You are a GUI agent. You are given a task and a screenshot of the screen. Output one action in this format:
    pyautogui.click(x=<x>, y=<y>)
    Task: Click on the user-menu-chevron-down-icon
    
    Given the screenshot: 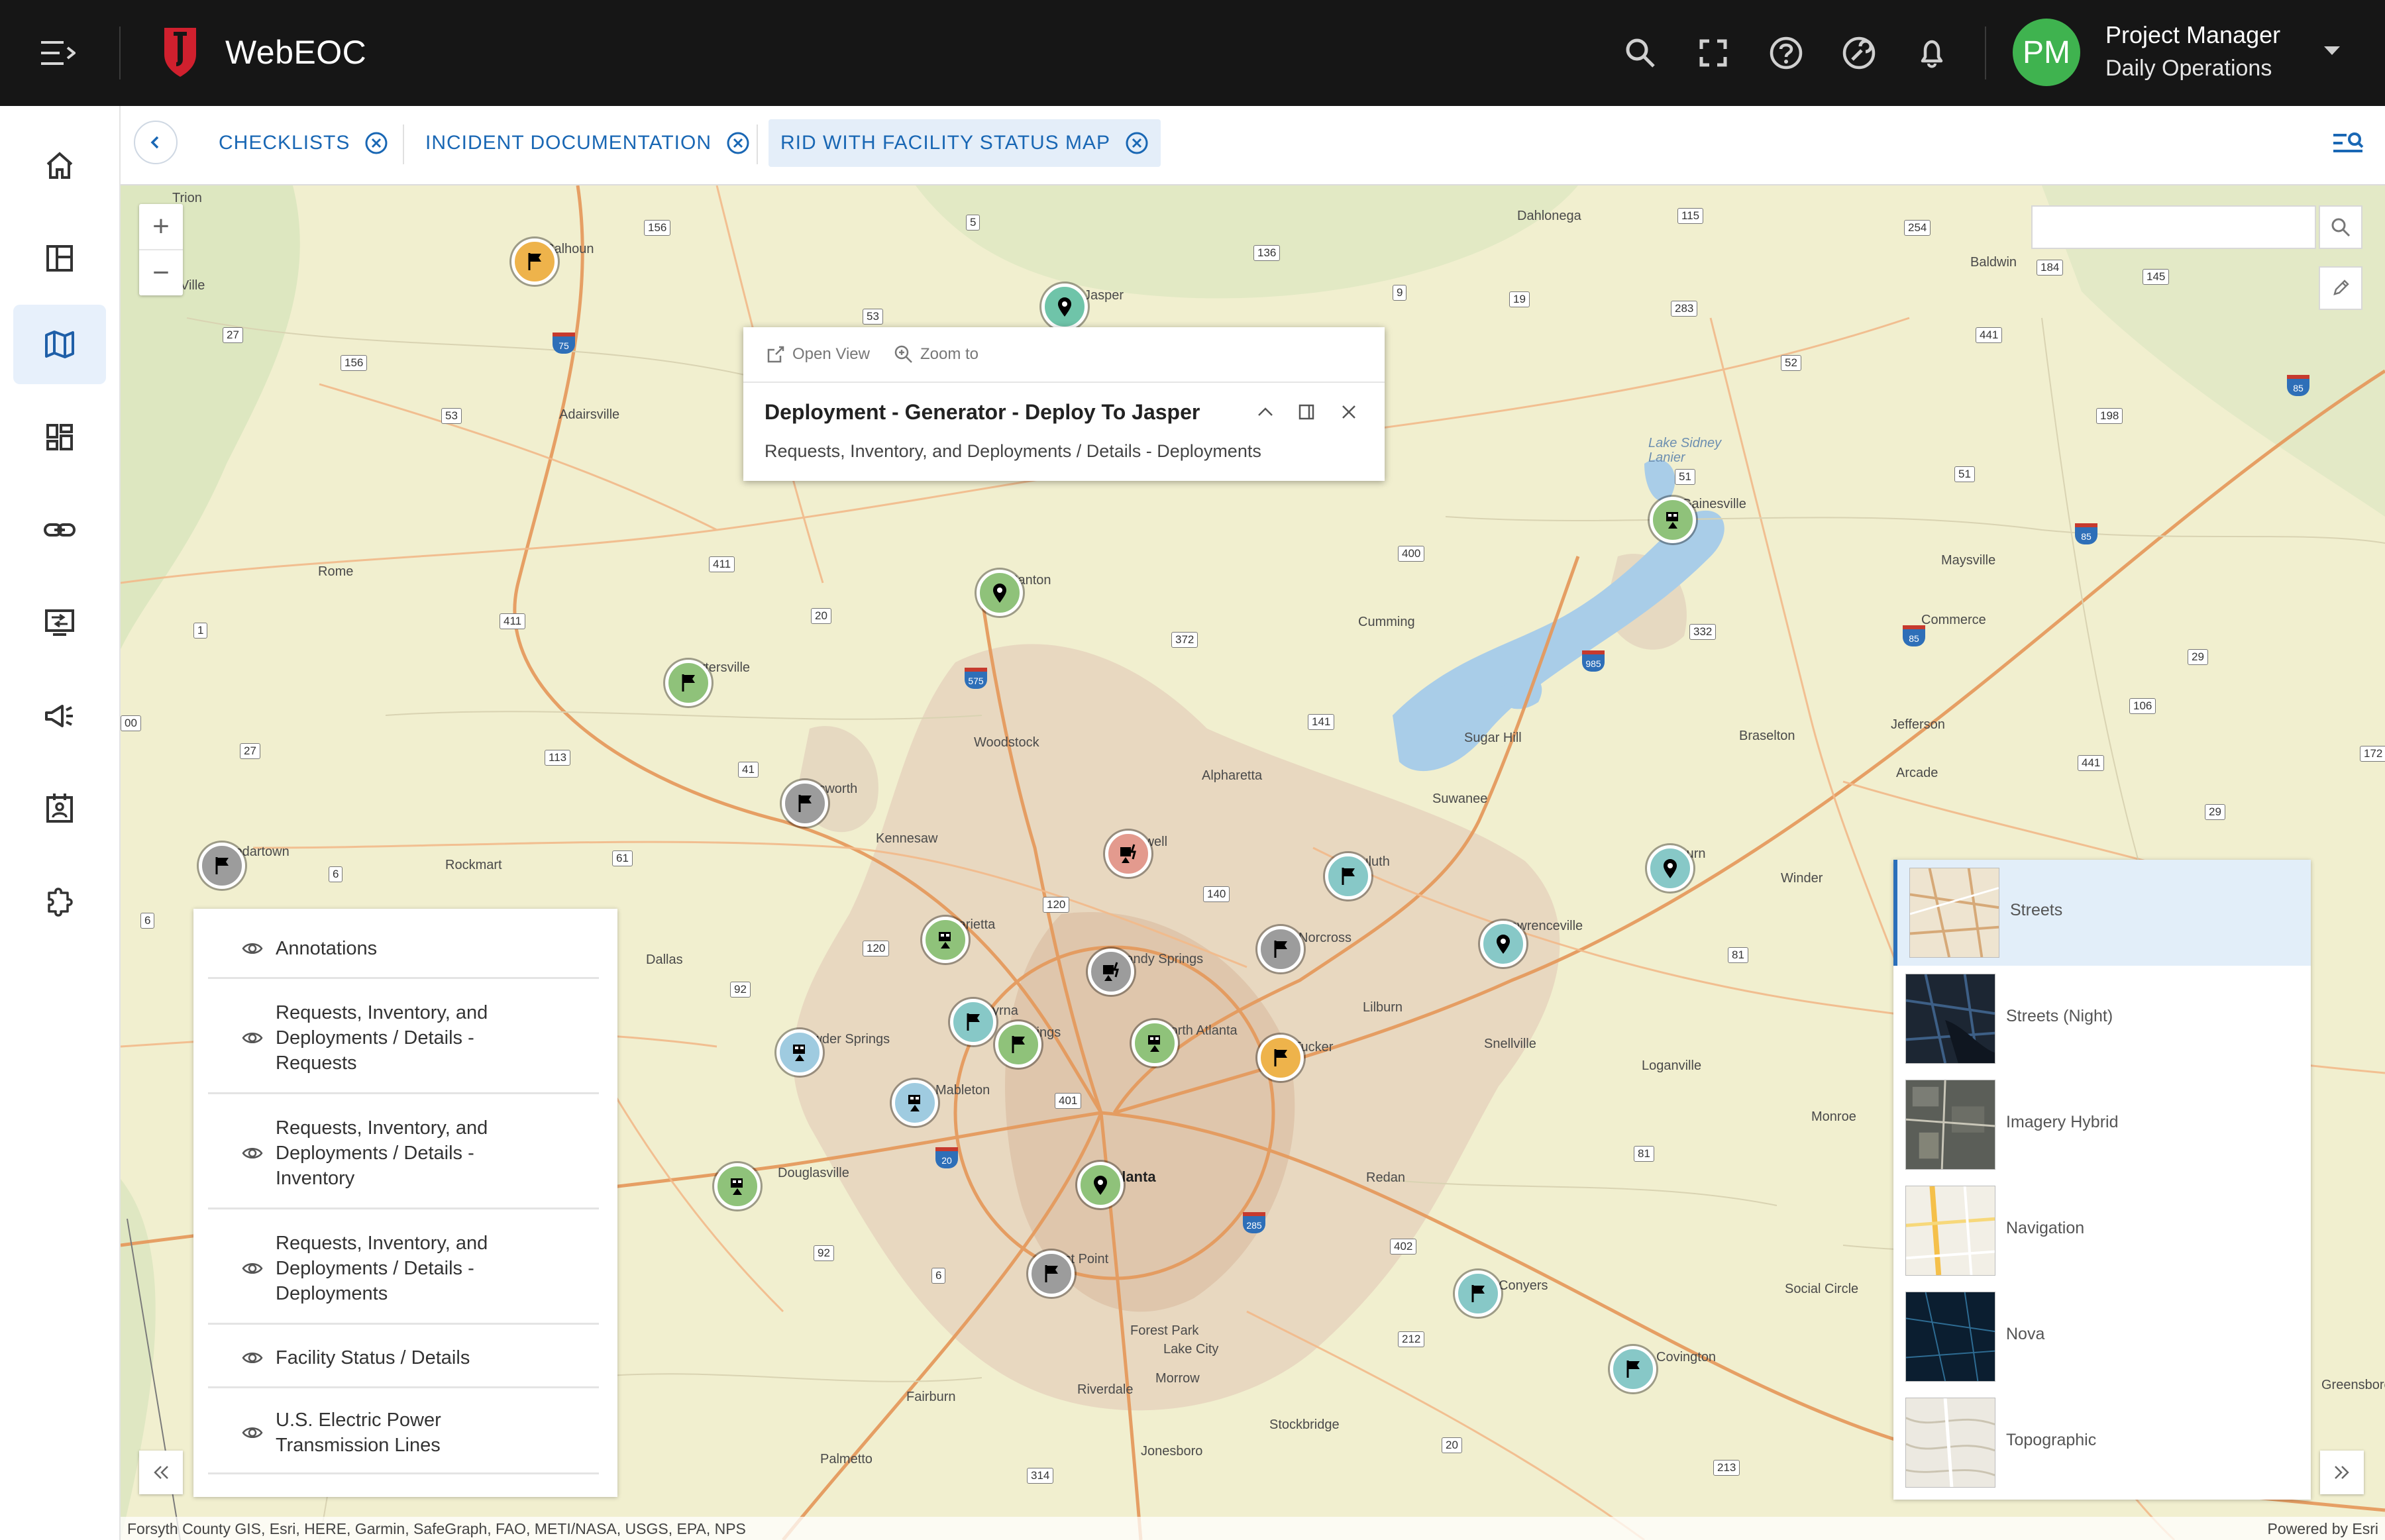 What is the action you would take?
    pyautogui.click(x=2332, y=50)
    